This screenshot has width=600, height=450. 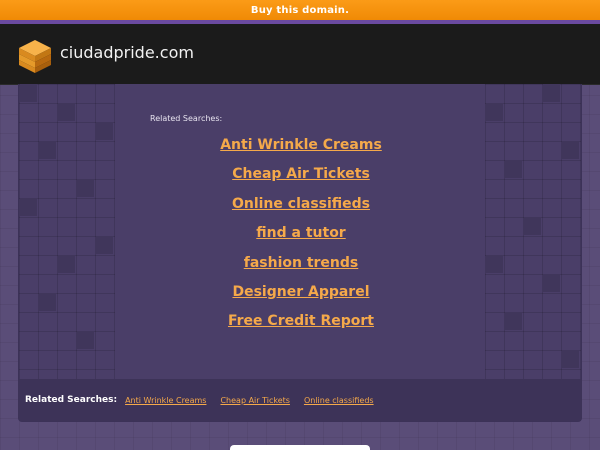 I want to click on bottom-link-anti-wrinkle-creams: Anti Wrinkle Creams, so click(x=165, y=400).